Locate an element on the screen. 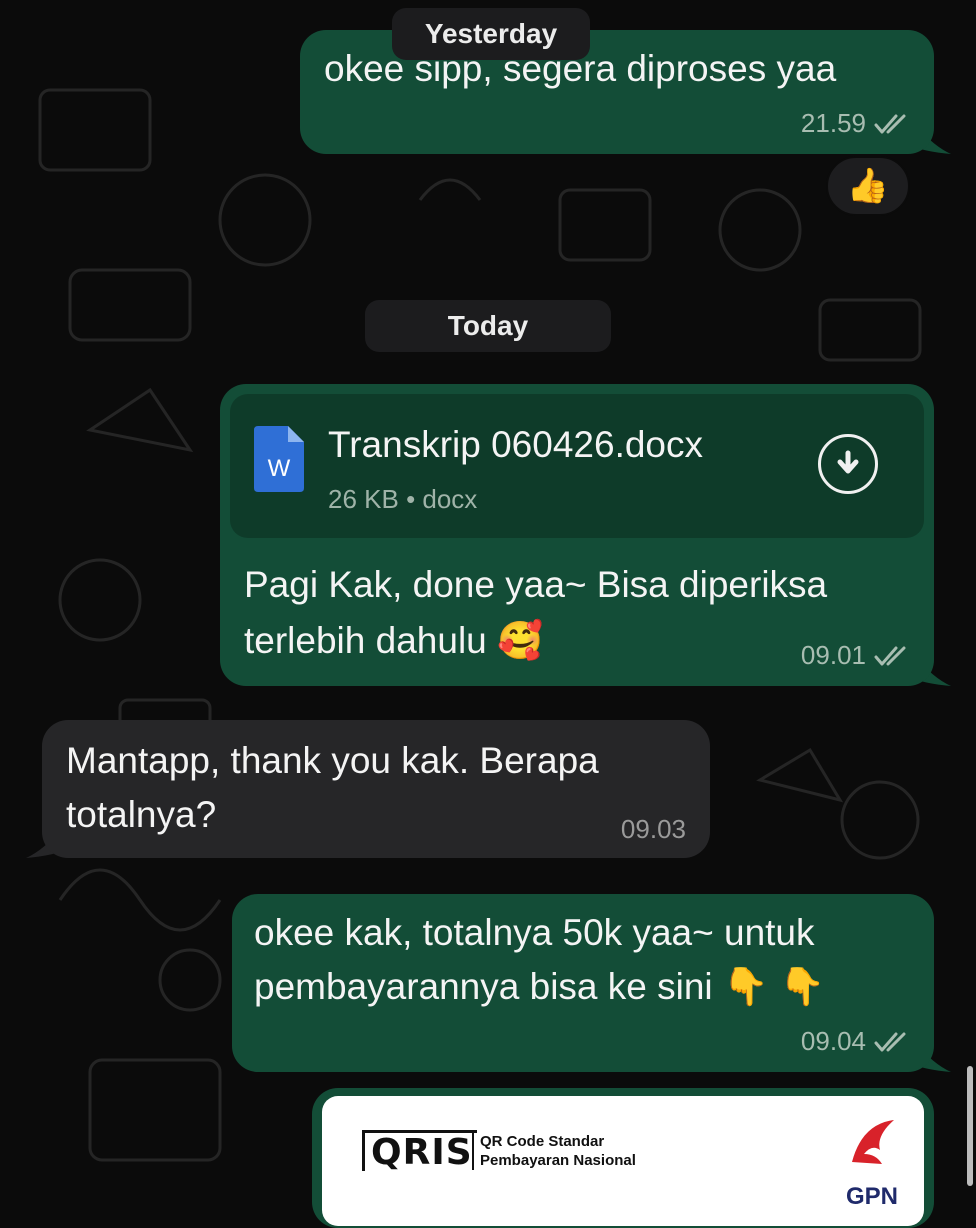 Image resolution: width=976 pixels, height=1228 pixels. message-meta: 21.59 is located at coordinates (856, 123).